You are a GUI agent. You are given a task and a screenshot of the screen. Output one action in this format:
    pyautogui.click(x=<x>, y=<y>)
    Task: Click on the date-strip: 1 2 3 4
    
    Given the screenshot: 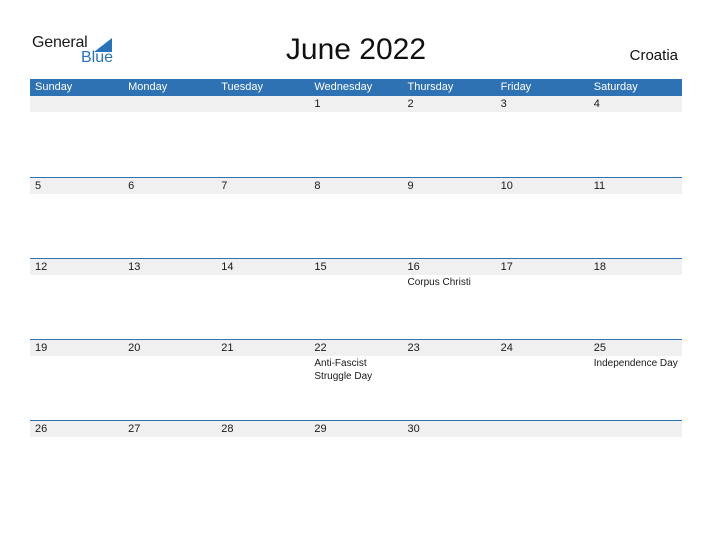 What is the action you would take?
    pyautogui.click(x=356, y=104)
    